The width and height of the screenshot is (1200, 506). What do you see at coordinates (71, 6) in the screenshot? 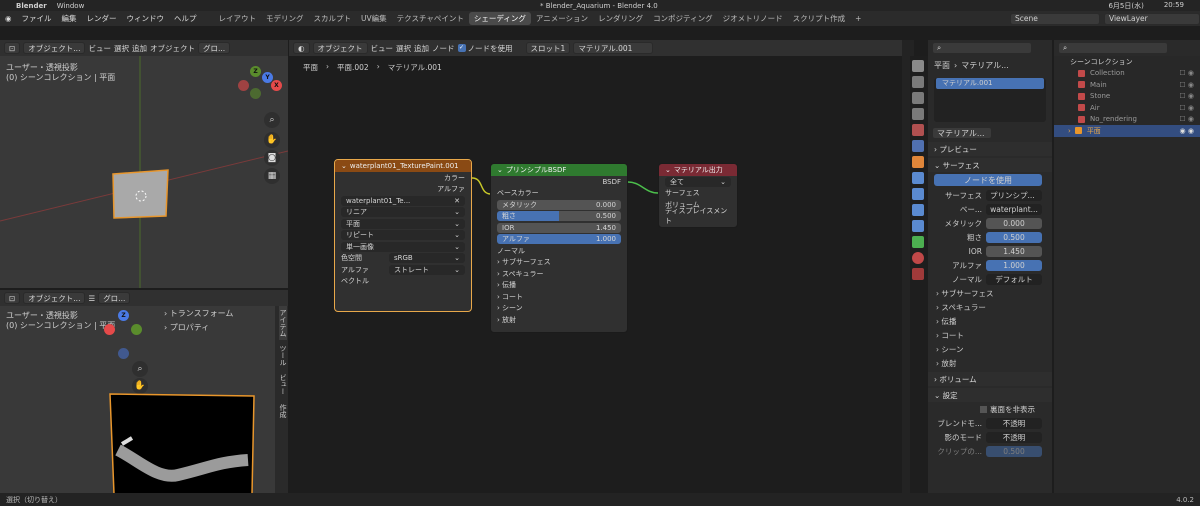
I see `window-menu: Window` at bounding box center [71, 6].